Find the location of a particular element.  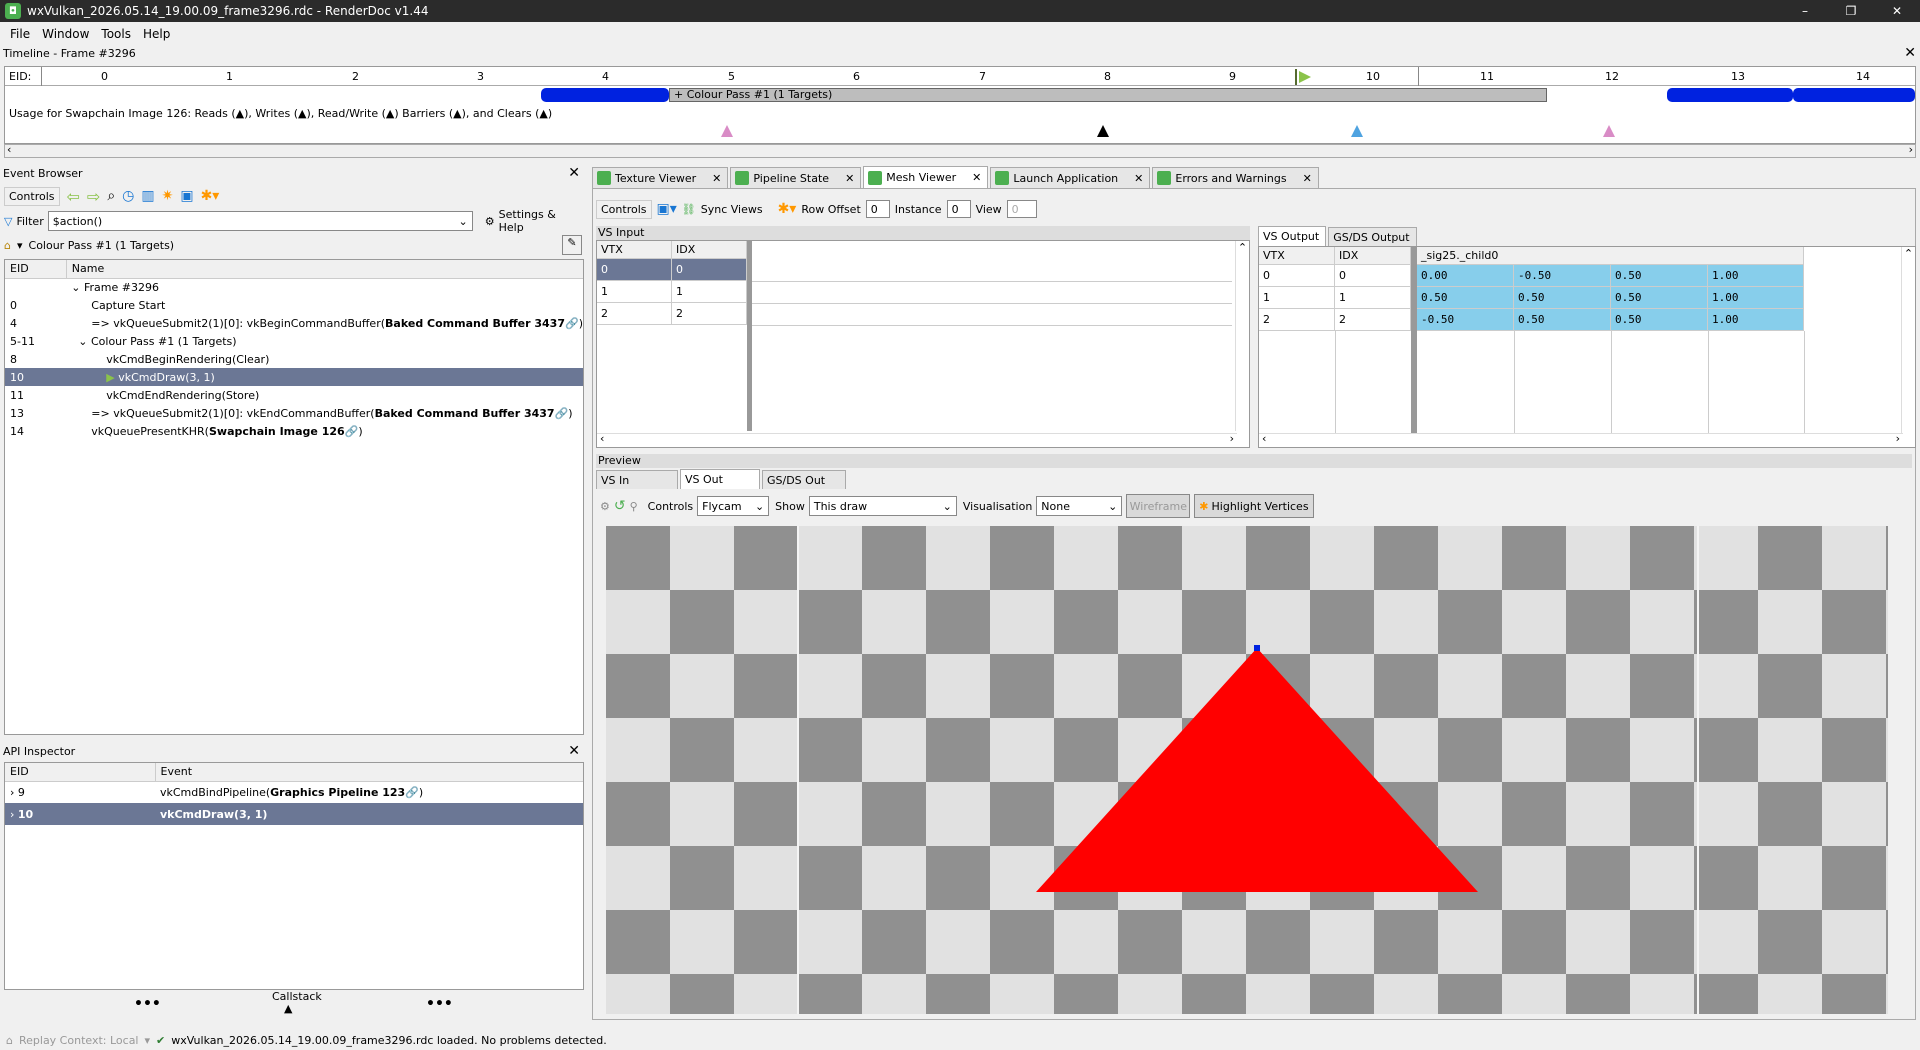

column-event: Event is located at coordinates (369, 772).